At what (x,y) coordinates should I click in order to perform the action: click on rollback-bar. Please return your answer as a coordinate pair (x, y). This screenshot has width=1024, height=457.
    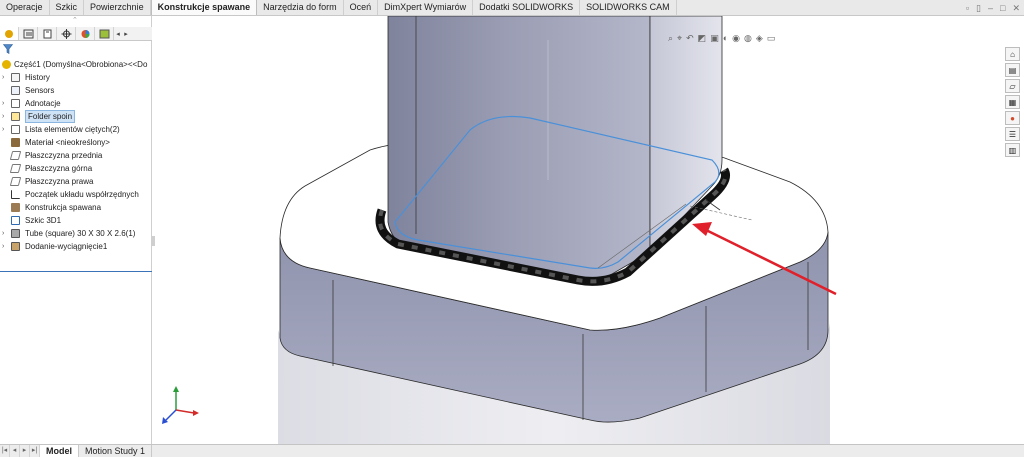
    Looking at the image, I should click on (76, 271).